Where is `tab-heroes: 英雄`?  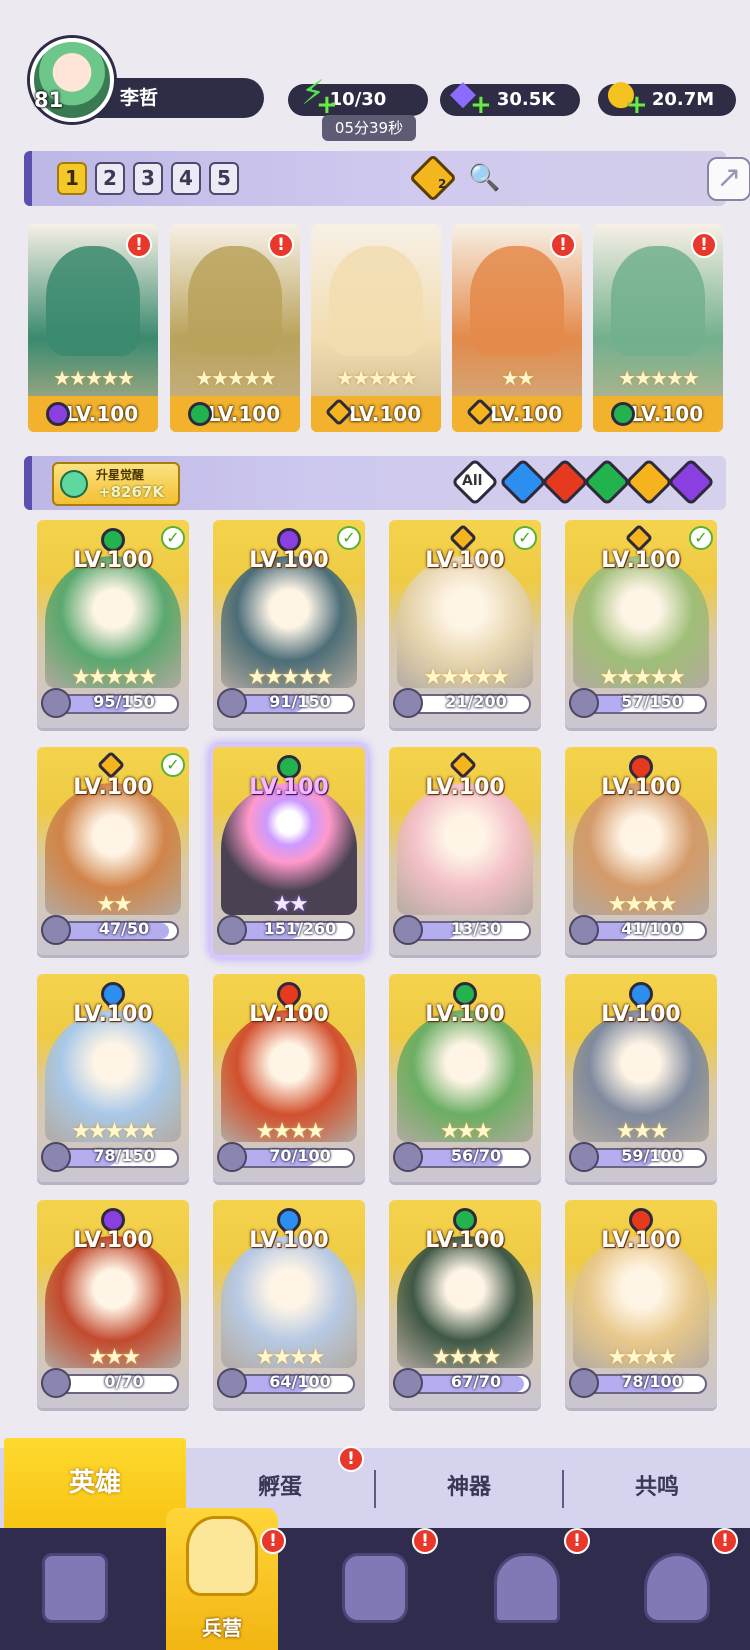 tab-heroes: 英雄 is located at coordinates (95, 1483).